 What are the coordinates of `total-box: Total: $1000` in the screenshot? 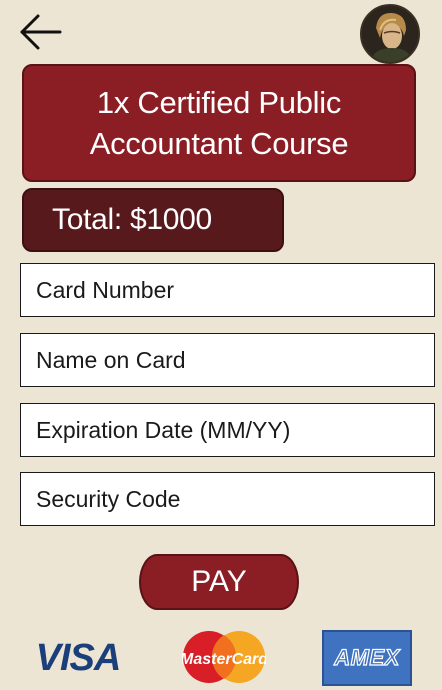 It's located at (153, 220).